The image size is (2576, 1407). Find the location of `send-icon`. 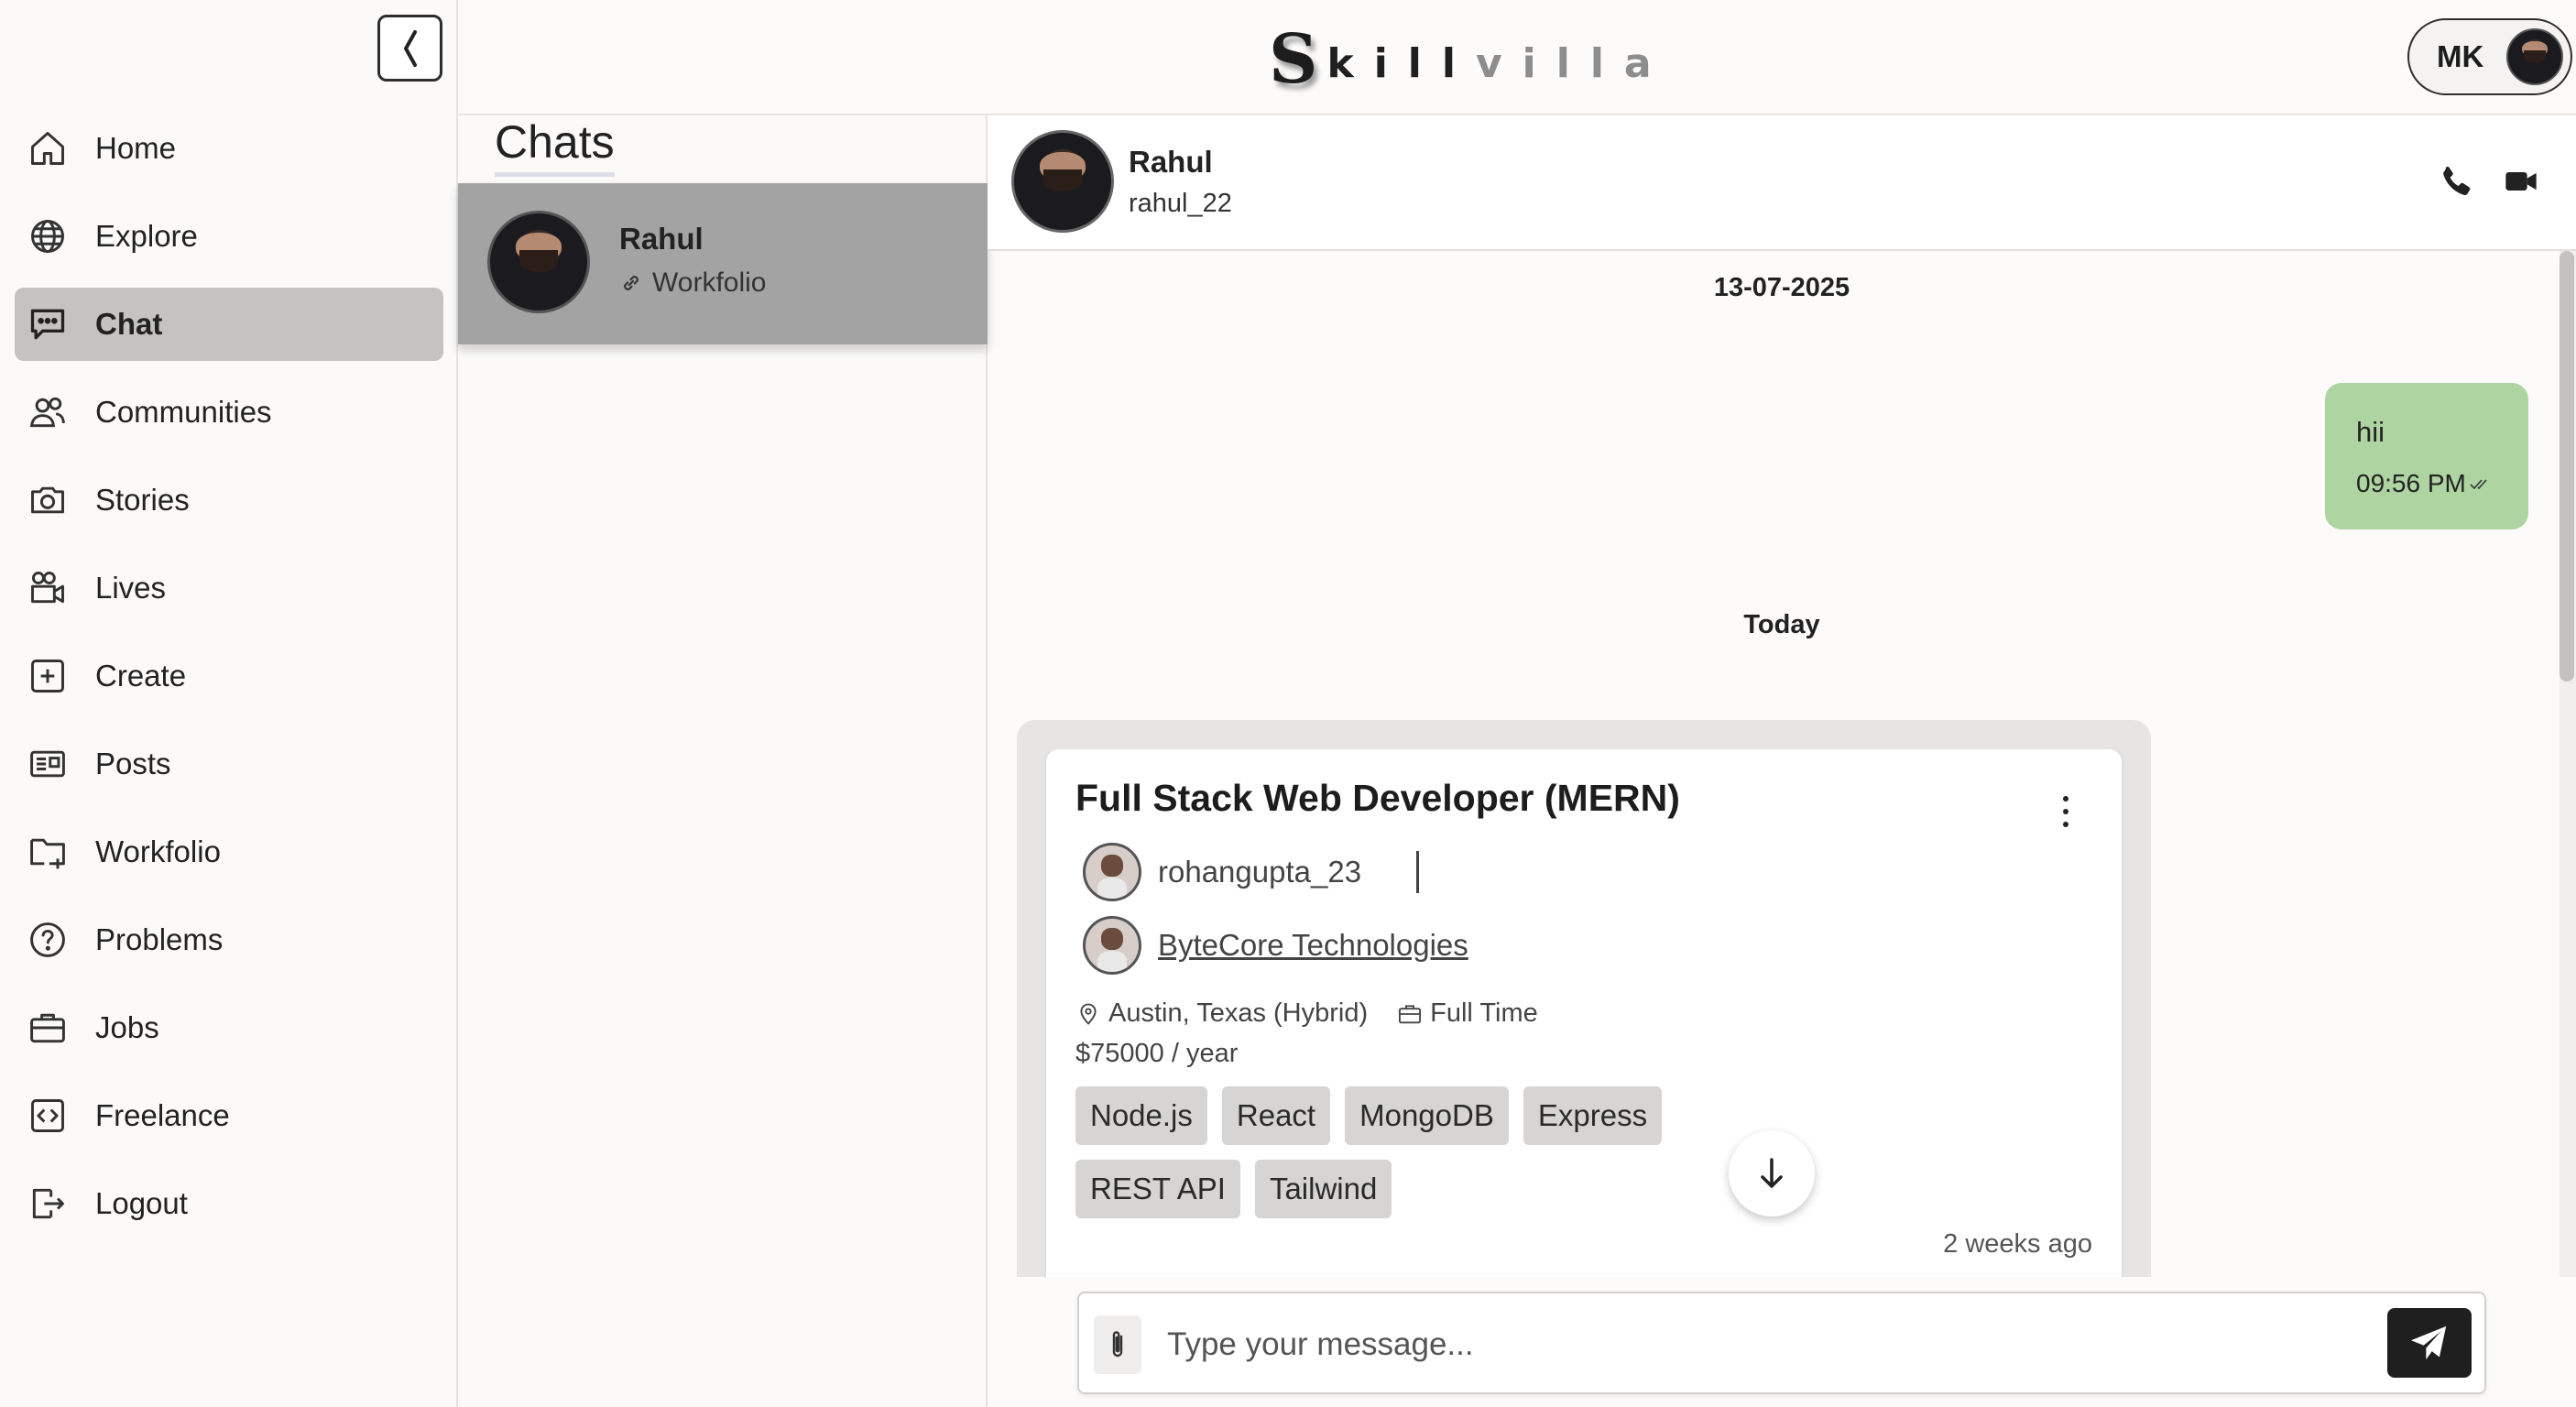

send-icon is located at coordinates (2429, 1342).